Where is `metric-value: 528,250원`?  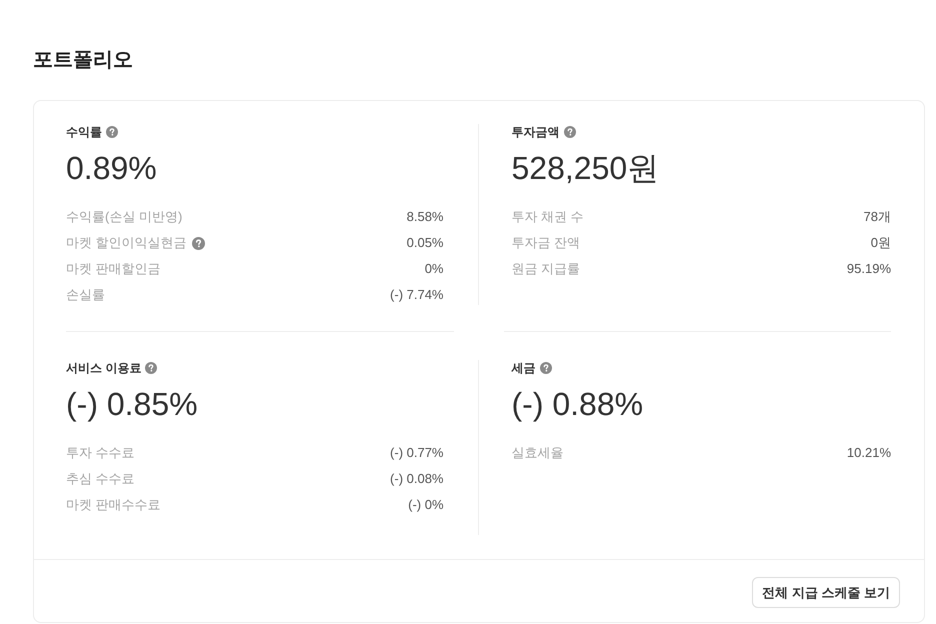
metric-value: 528,250원 is located at coordinates (586, 168).